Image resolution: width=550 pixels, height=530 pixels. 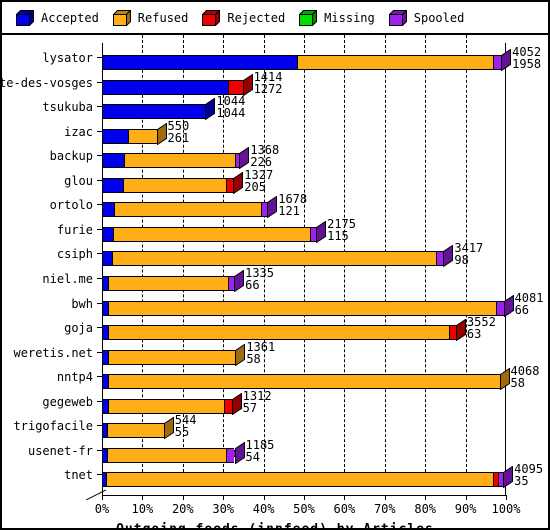 What do you see at coordinates (243, 17) in the screenshot?
I see `legend-item-rejected: Rejected` at bounding box center [243, 17].